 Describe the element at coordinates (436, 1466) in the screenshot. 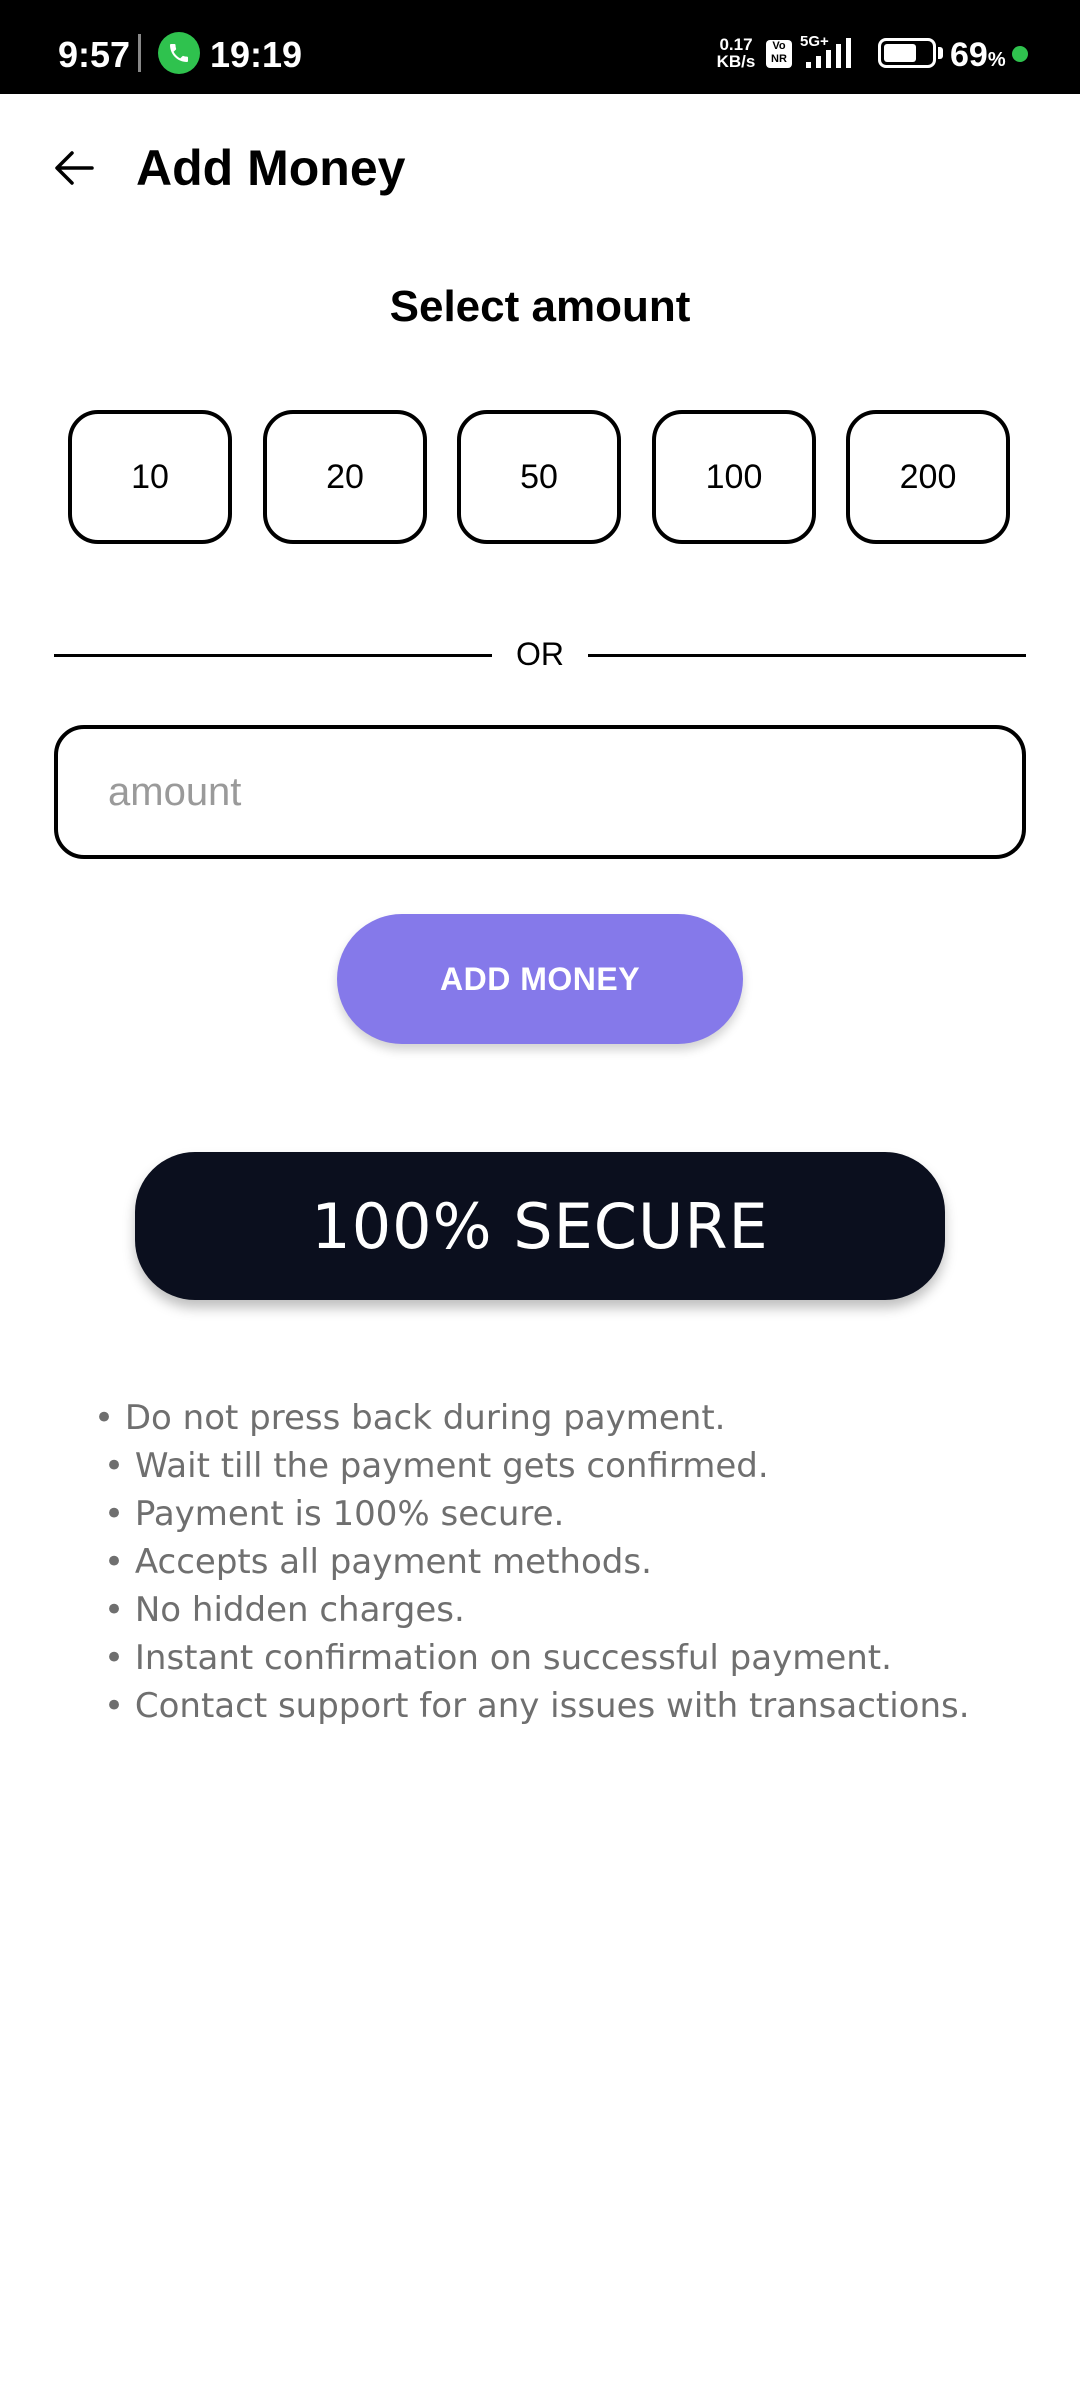

I see `info-item: • Wait till the payment gets confirmed.` at that location.